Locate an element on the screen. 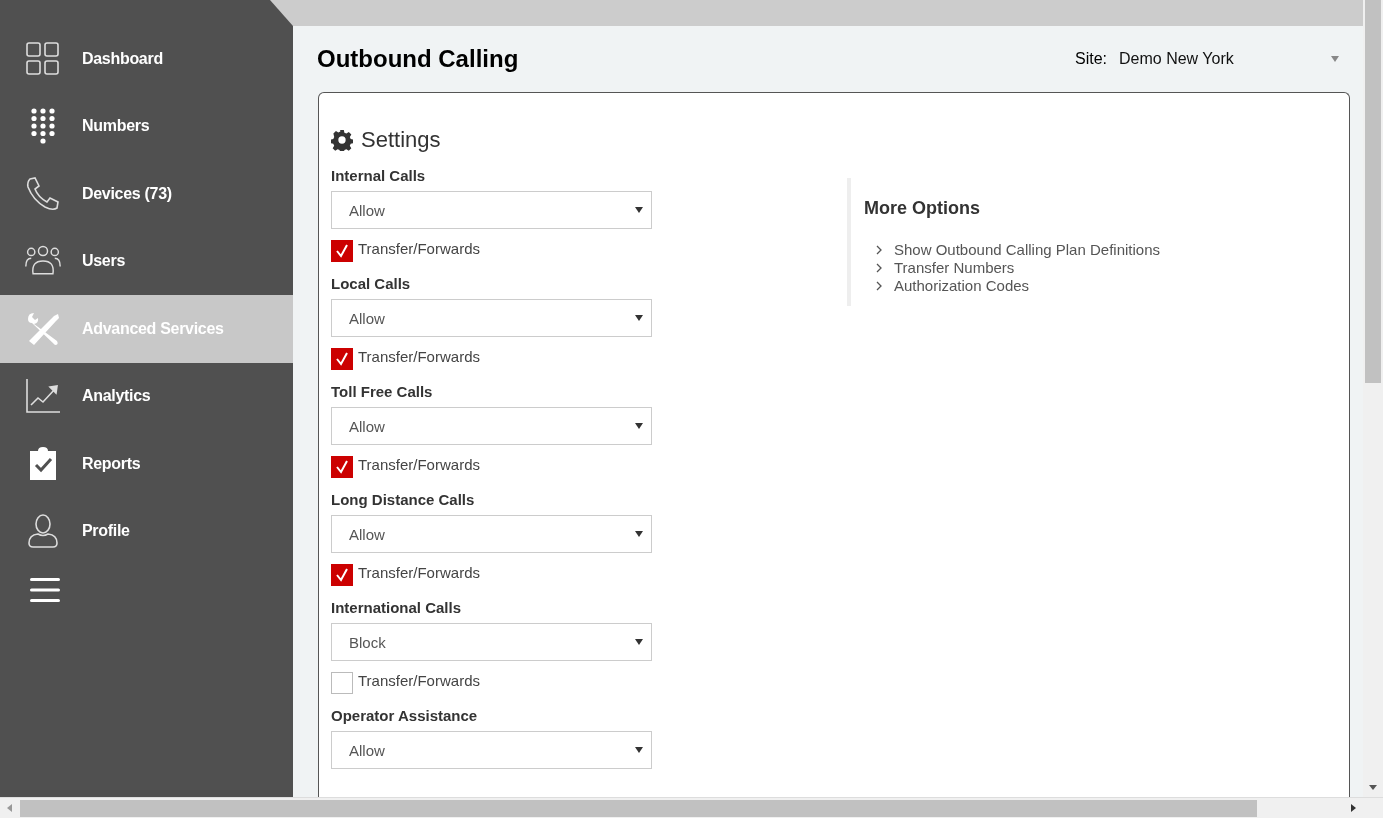 This screenshot has width=1383, height=818. sidebar-item: Users is located at coordinates (146, 261).